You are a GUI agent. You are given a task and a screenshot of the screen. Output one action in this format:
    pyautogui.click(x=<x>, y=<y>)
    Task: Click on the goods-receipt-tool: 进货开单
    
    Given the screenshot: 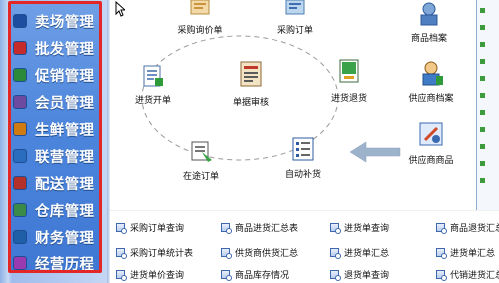 What is the action you would take?
    pyautogui.click(x=153, y=85)
    